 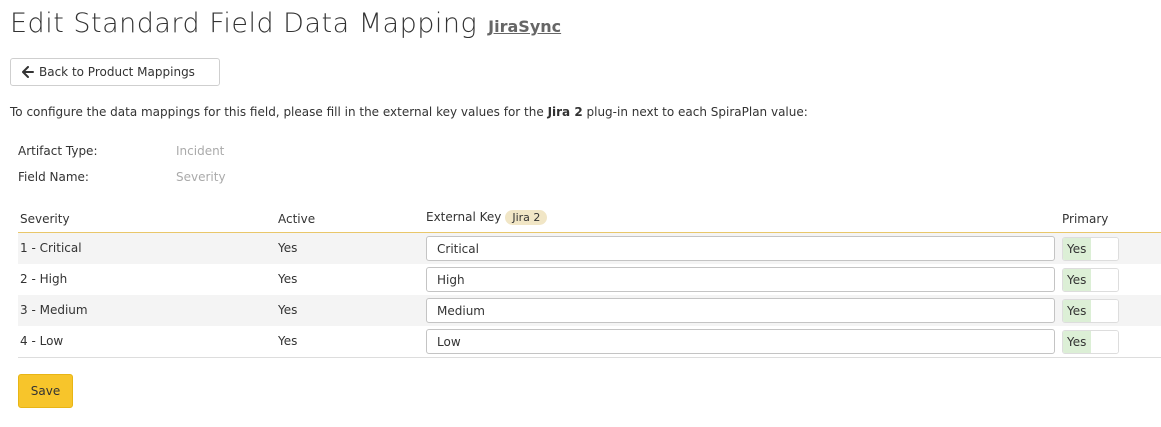 I want to click on page-title: Edit Standard Field Data Mapping, so click(x=244, y=23).